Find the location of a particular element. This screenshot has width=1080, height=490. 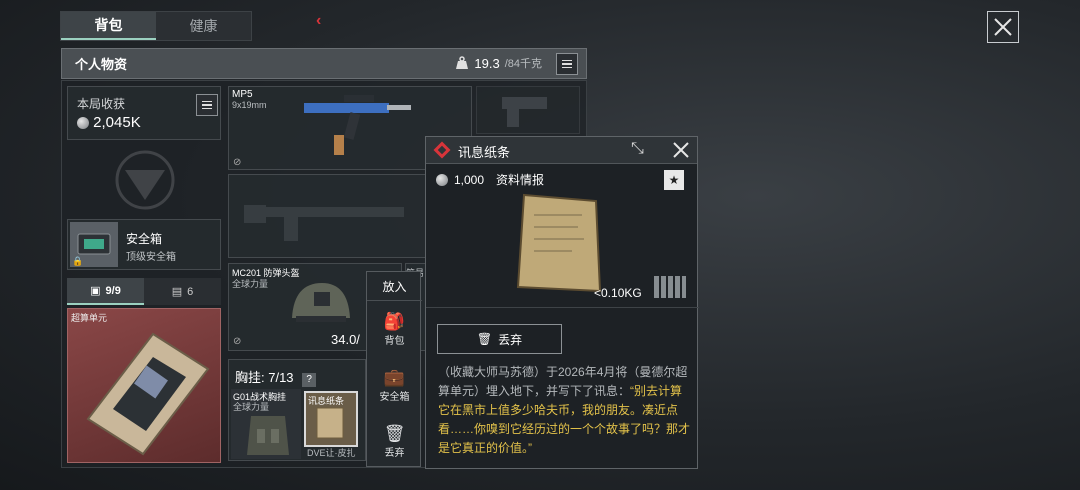

chest-rig-capacity: 胸挂: 7/13 is located at coordinates (264, 377).